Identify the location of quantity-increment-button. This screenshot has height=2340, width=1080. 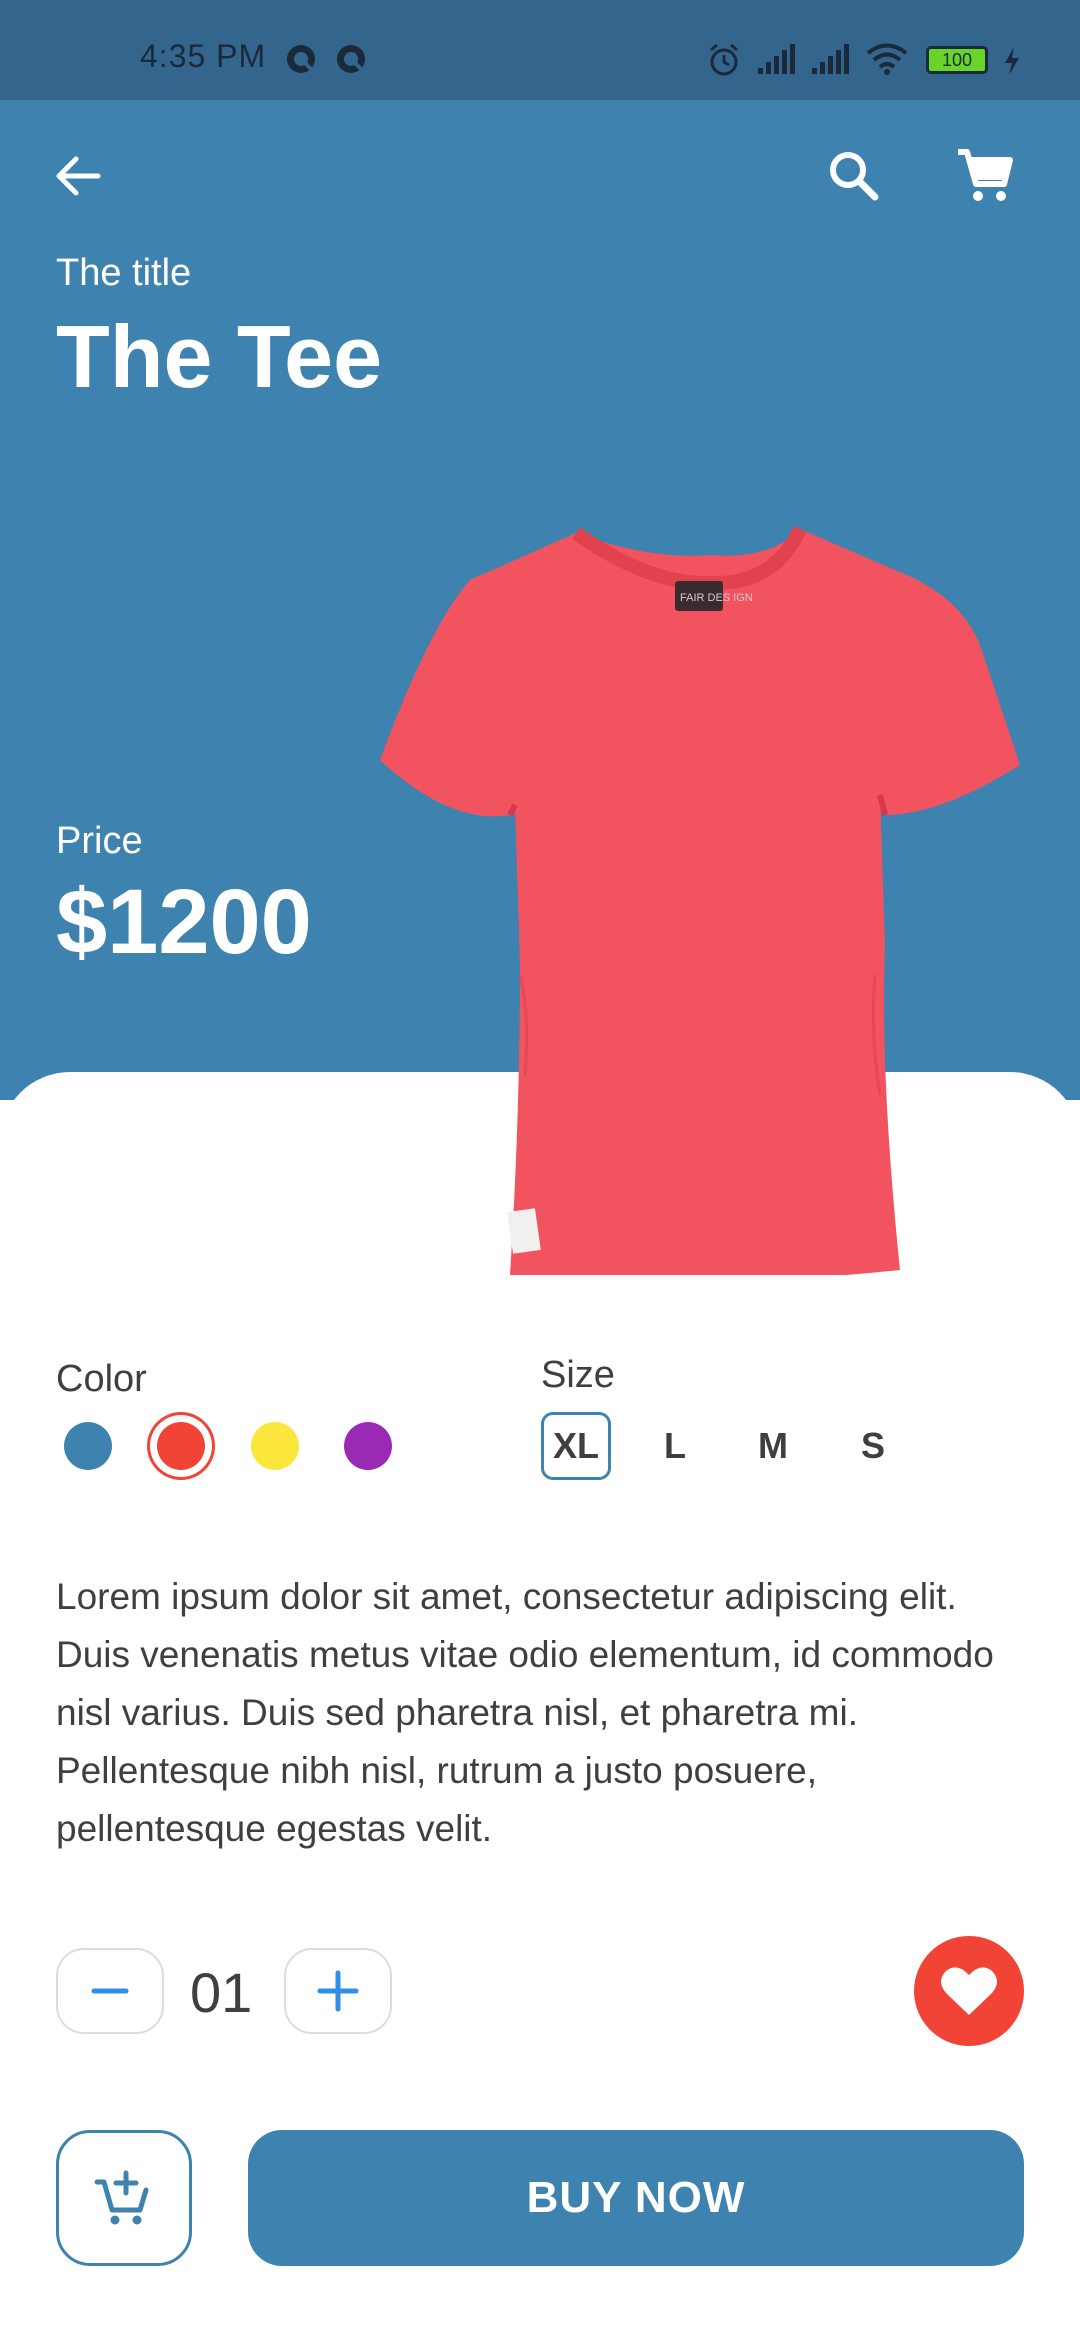
(338, 1991).